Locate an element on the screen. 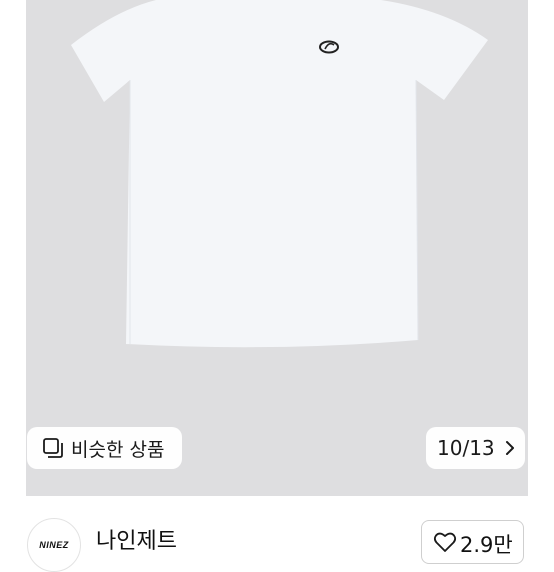 This screenshot has height=572, width=554. similar-items-icon is located at coordinates (53, 448).